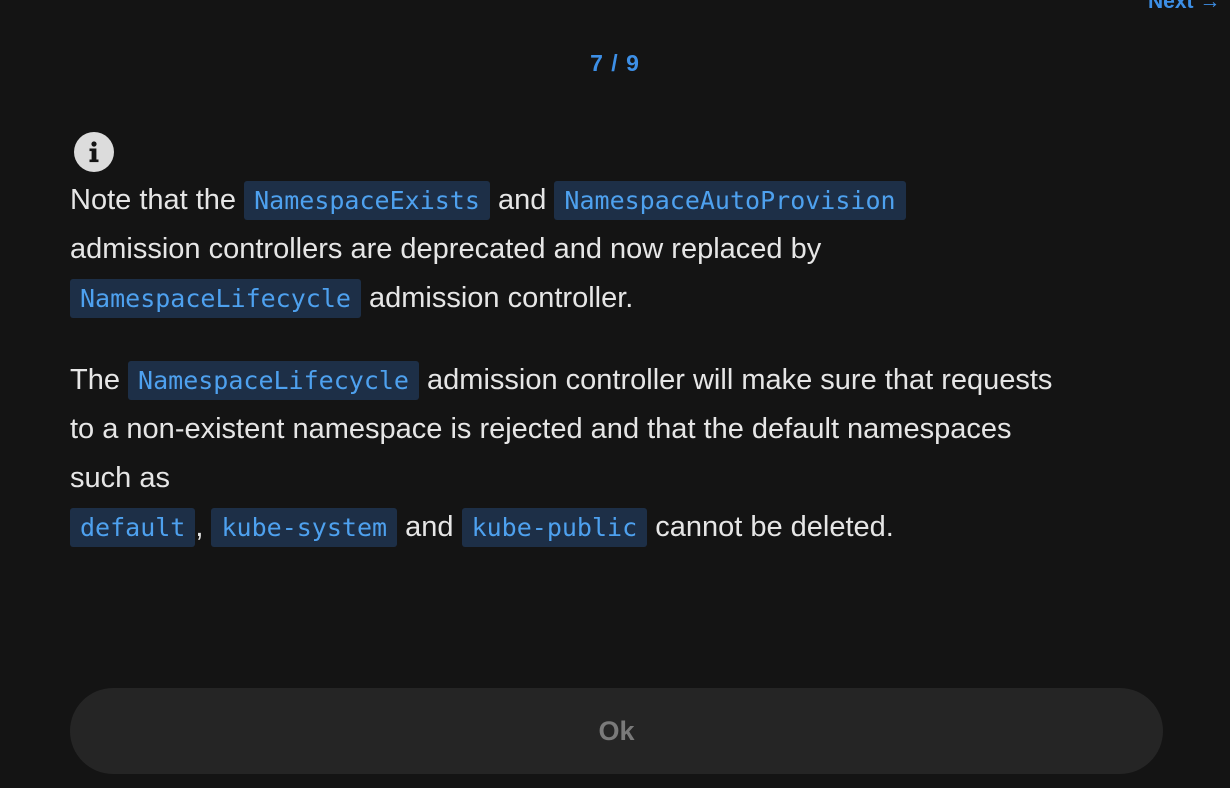  Describe the element at coordinates (94, 152) in the screenshot. I see `info-icon` at that location.